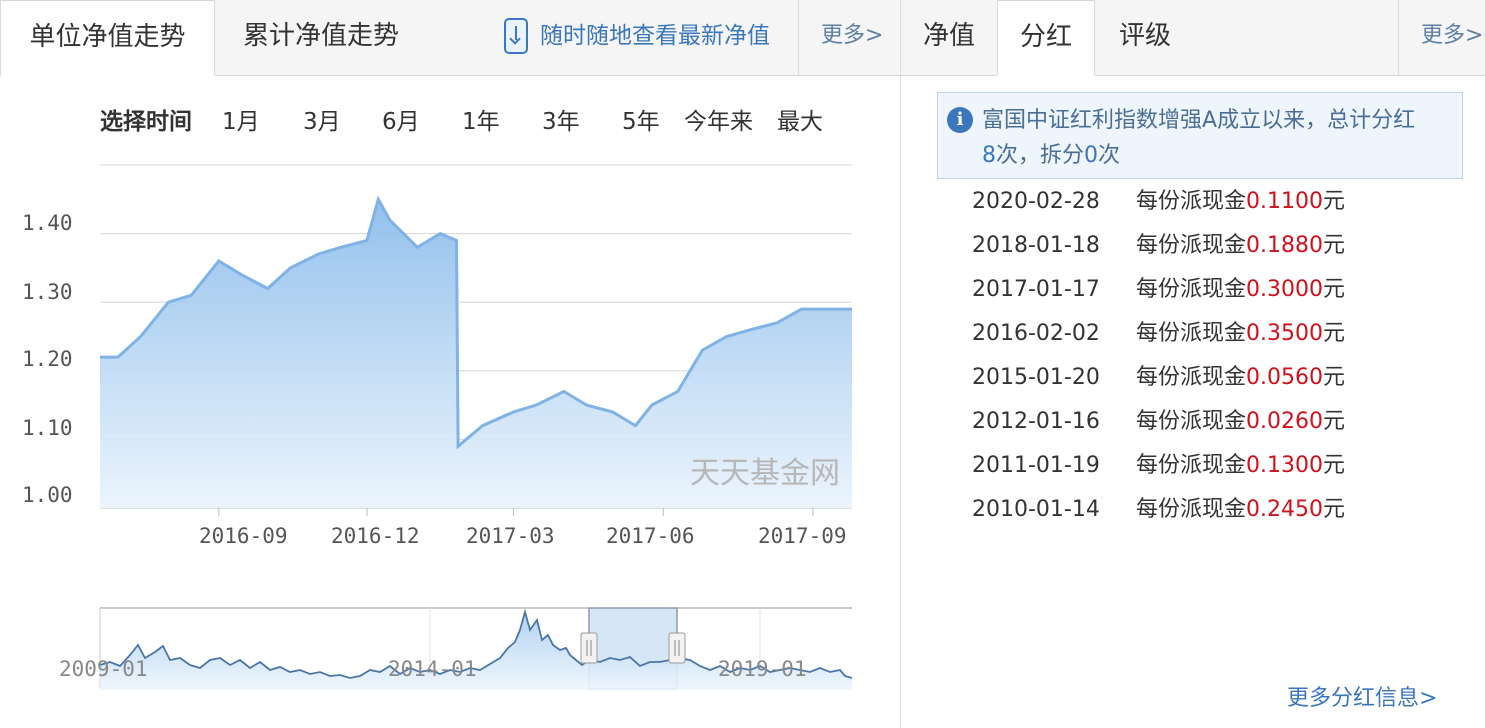  What do you see at coordinates (960, 120) in the screenshot?
I see `info-icon: i` at bounding box center [960, 120].